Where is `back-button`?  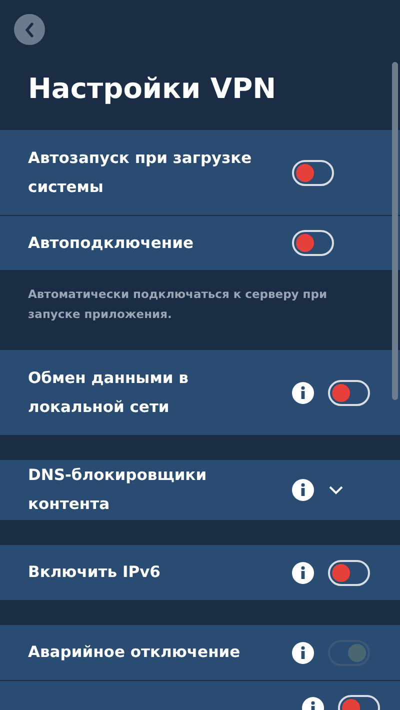
back-button is located at coordinates (29, 29).